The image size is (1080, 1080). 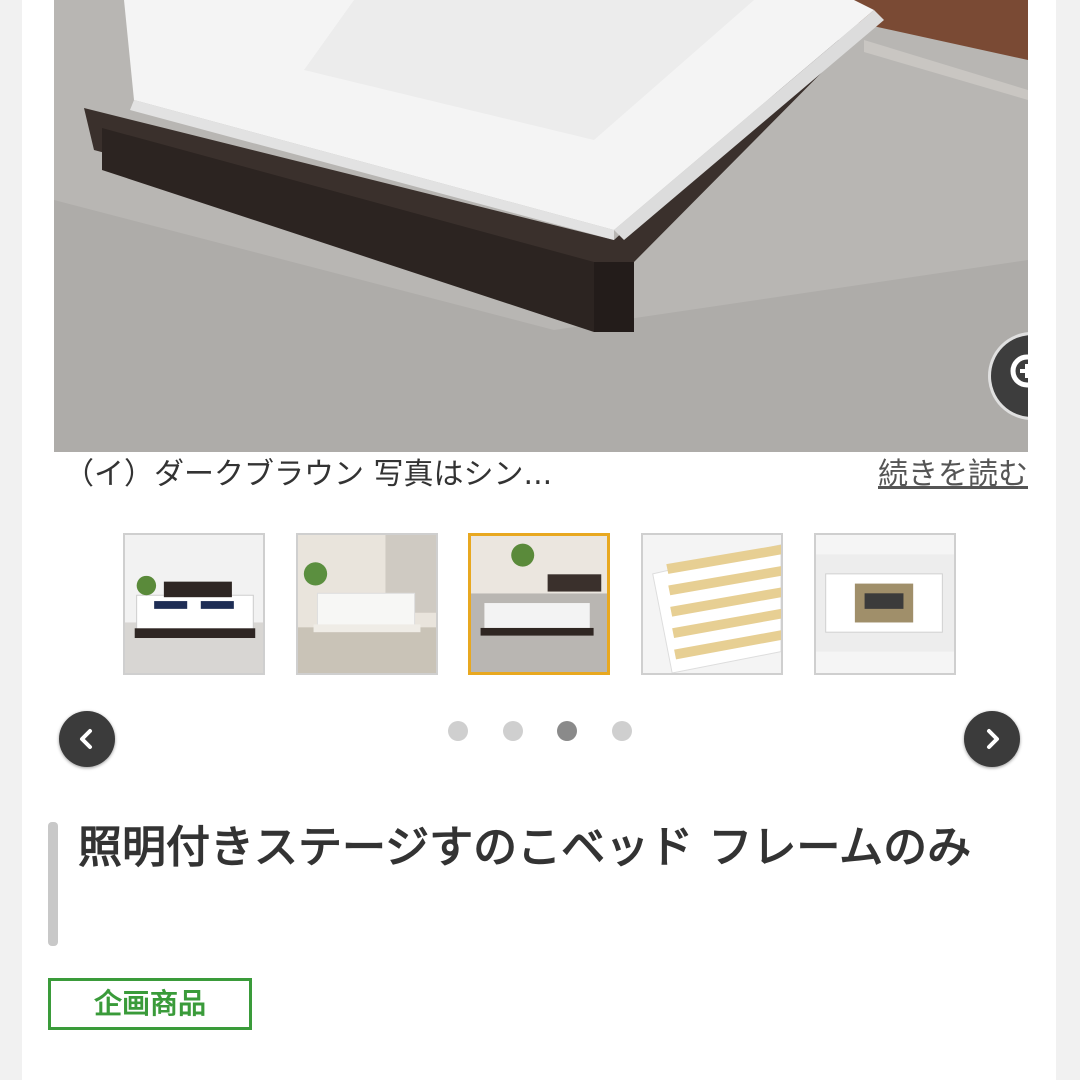 What do you see at coordinates (941, 475) in the screenshot?
I see `read-more-link: 続きを読む` at bounding box center [941, 475].